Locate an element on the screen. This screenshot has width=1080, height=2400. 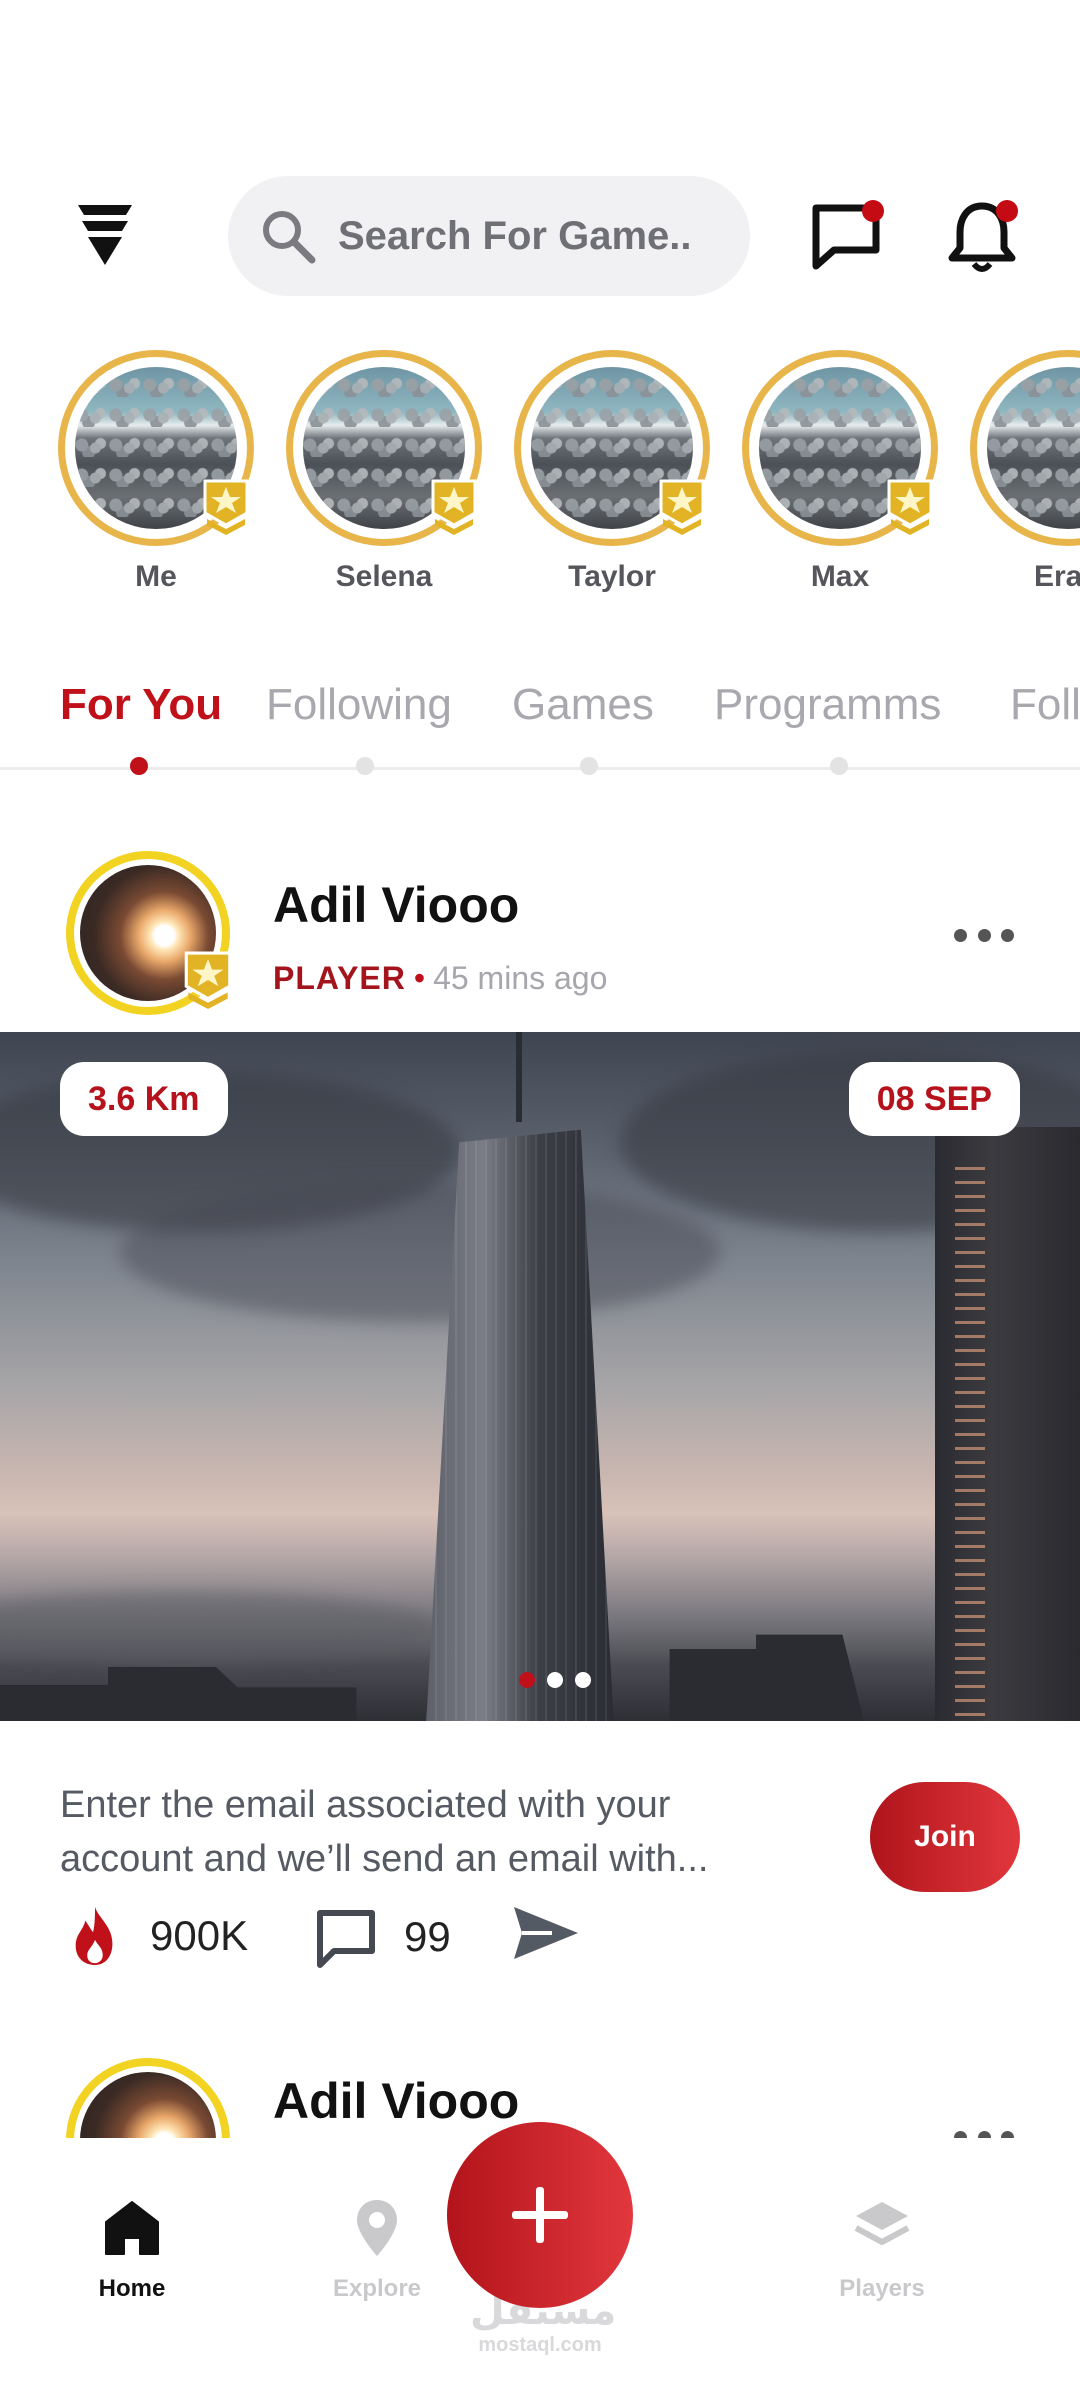
tab-foll: Foll is located at coordinates (1045, 705).